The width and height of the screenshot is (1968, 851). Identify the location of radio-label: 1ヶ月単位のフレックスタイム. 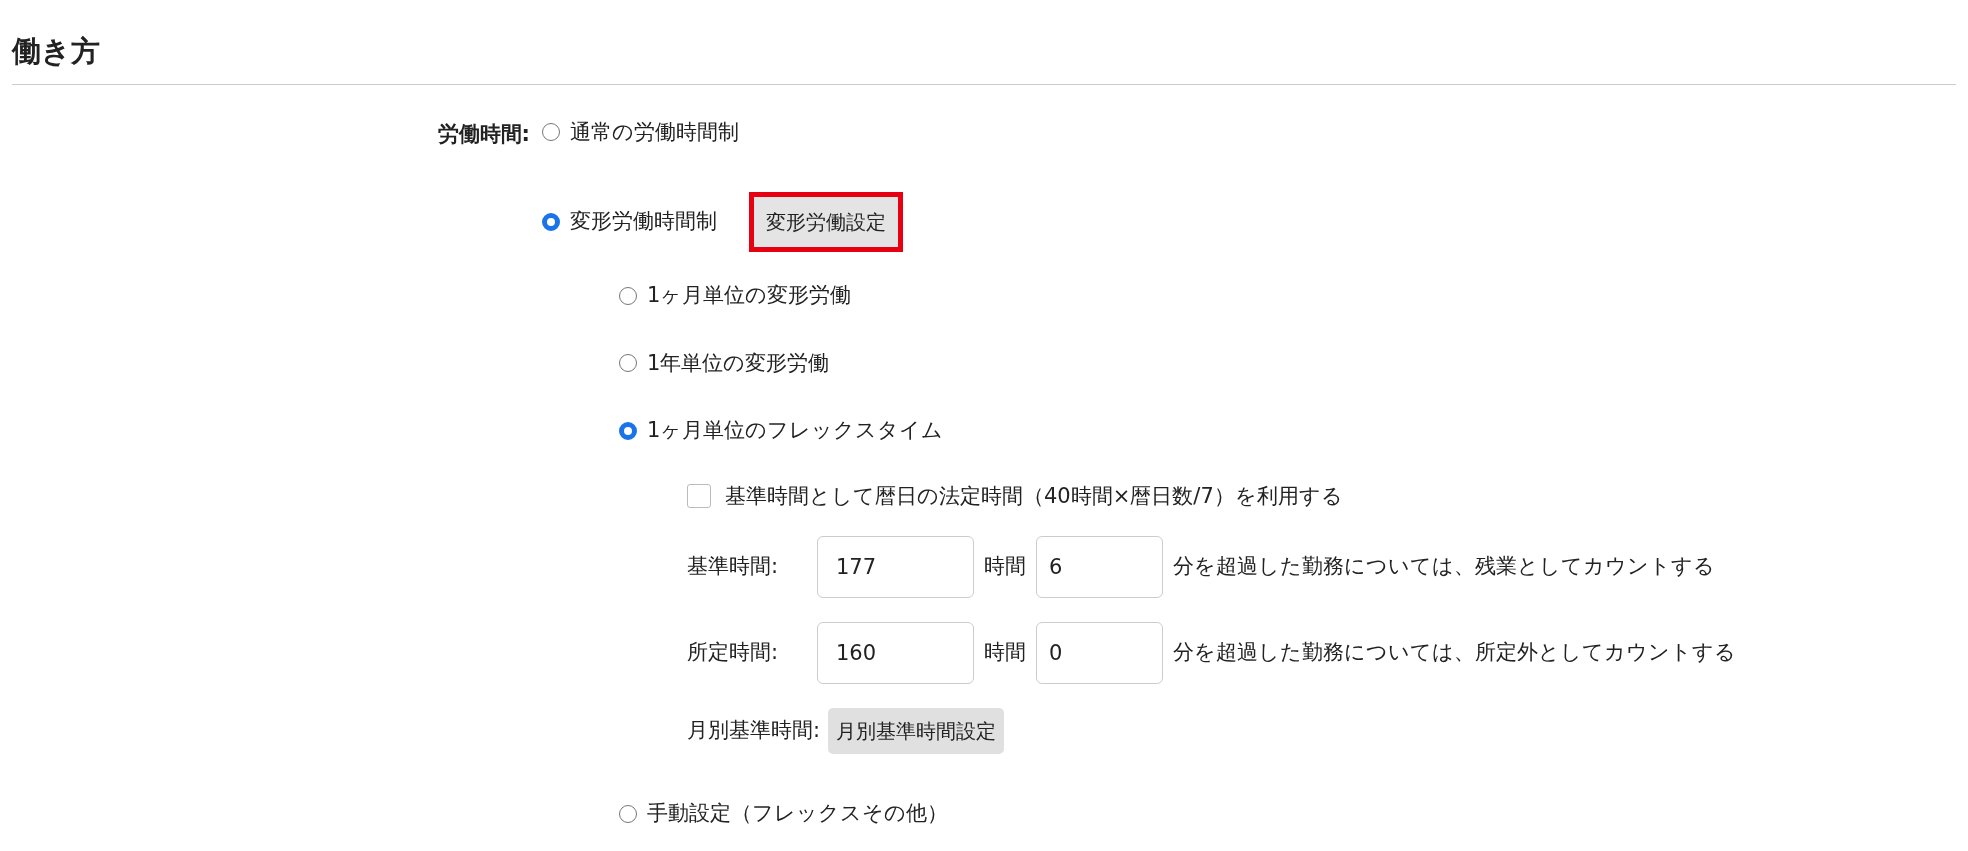
(795, 431).